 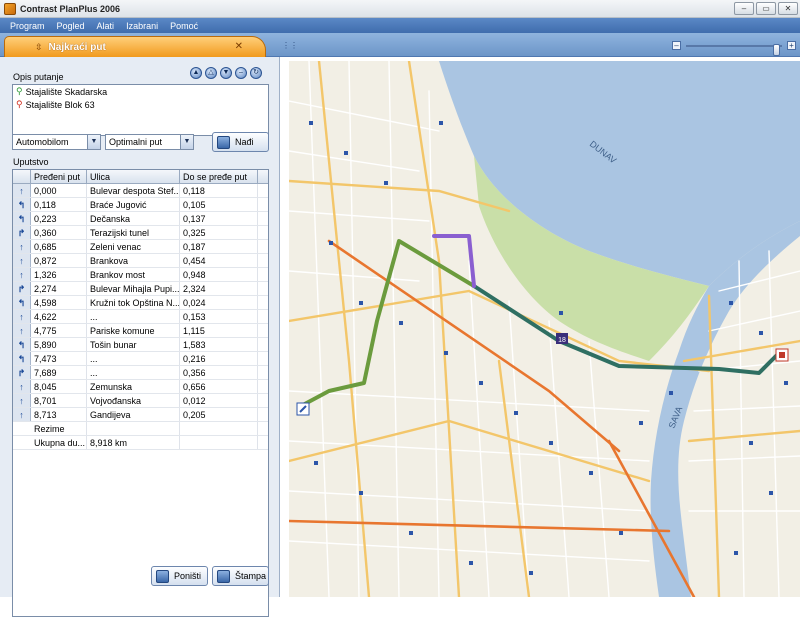 What do you see at coordinates (766, 8) in the screenshot?
I see `restore-button: ▭` at bounding box center [766, 8].